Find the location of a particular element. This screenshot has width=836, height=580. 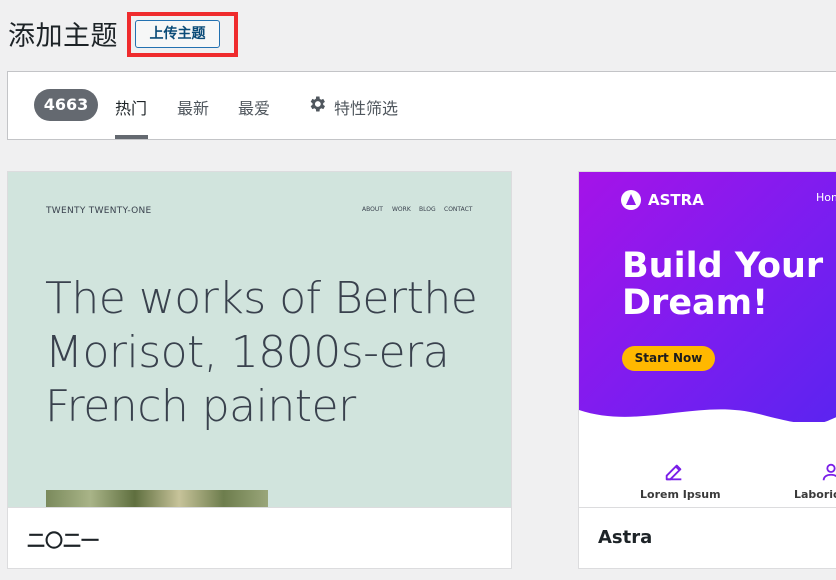

preview-painting-image is located at coordinates (157, 499).